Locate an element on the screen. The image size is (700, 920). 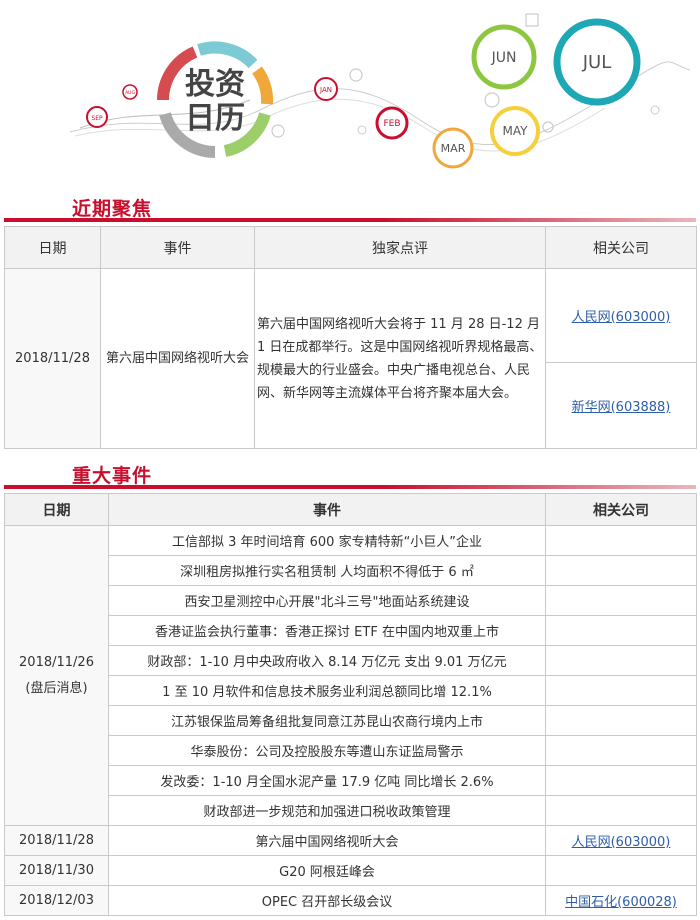
svg-text: FEB is located at coordinates (391, 124).